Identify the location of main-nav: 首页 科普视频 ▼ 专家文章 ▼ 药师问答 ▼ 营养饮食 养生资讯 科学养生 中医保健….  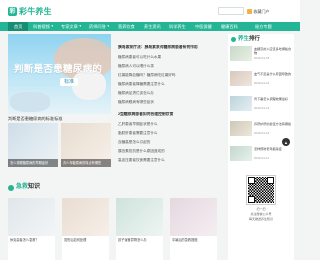
(150, 26).